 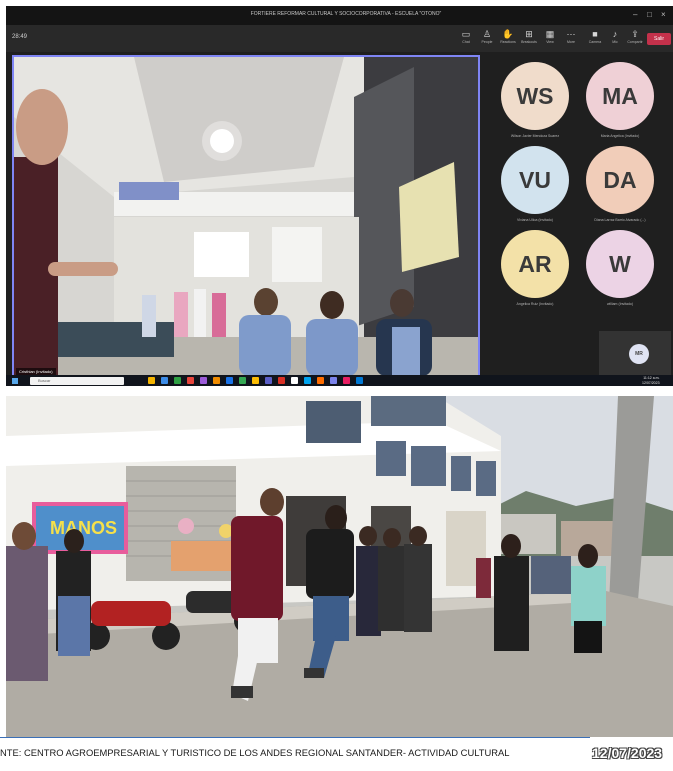 I want to click on breakouts-button: ⊞ Breakouts, so click(x=529, y=39).